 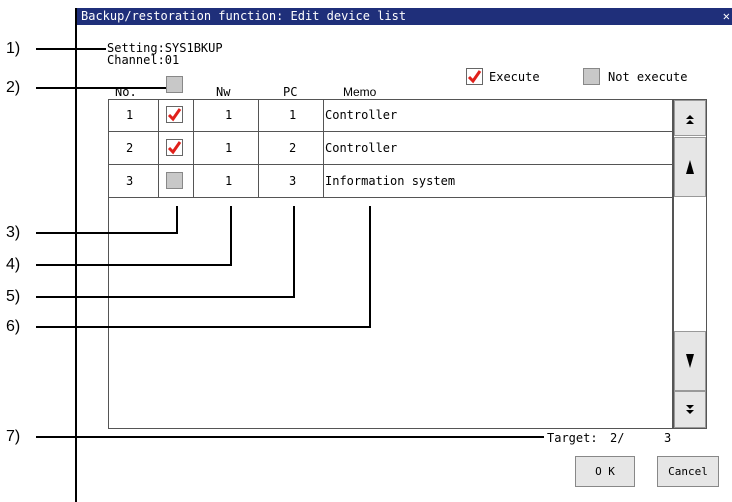 I want to click on cell-no: 3, so click(x=130, y=181).